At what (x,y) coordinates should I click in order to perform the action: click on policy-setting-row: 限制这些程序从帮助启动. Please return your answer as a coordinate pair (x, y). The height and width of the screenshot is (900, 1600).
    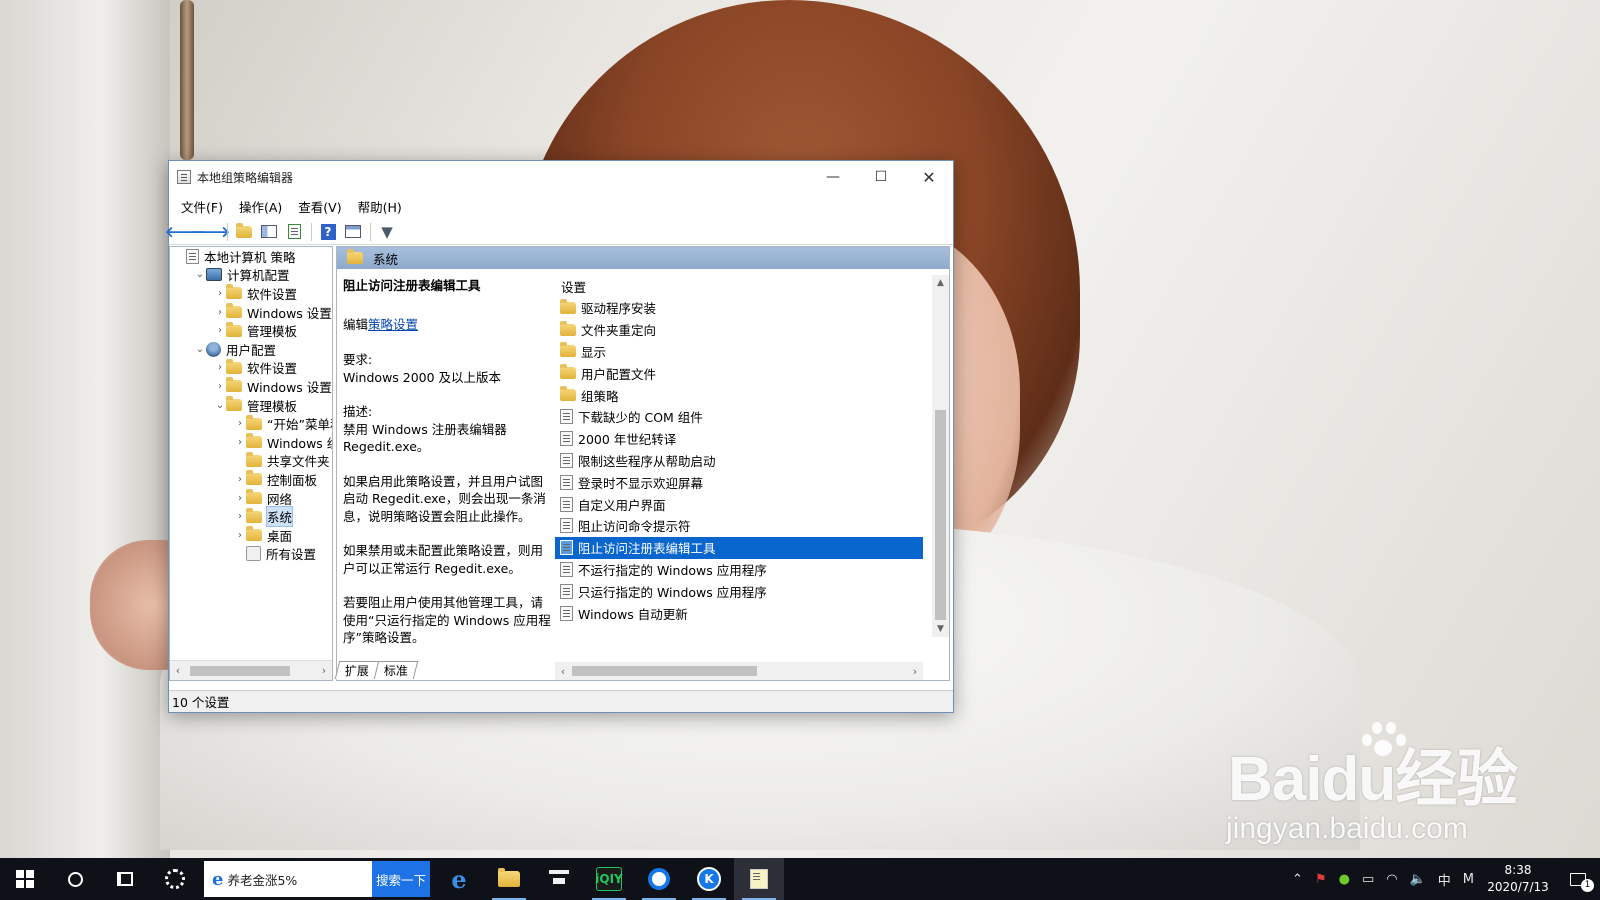
    Looking at the image, I should click on (739, 461).